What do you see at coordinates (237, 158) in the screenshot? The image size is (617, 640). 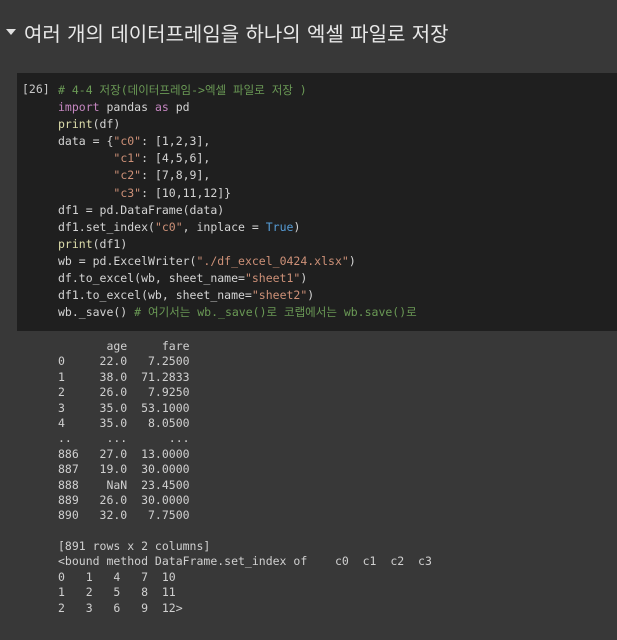 I see `code-line: "c1": [4,5,6],` at bounding box center [237, 158].